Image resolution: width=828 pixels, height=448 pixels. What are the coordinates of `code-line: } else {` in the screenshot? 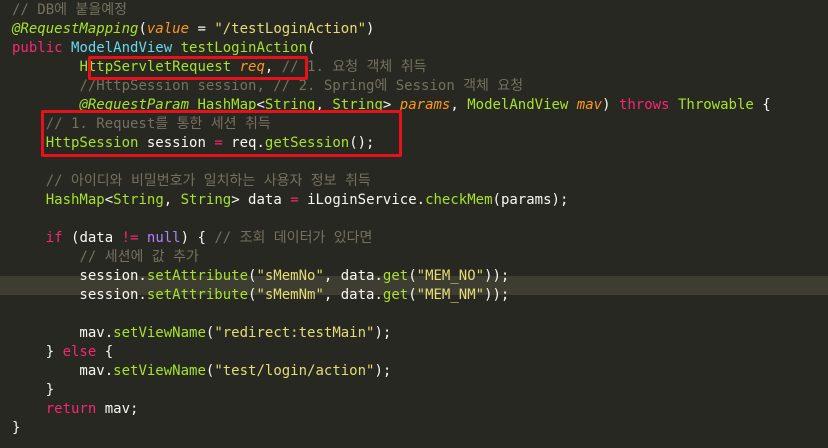 It's located at (62, 352).